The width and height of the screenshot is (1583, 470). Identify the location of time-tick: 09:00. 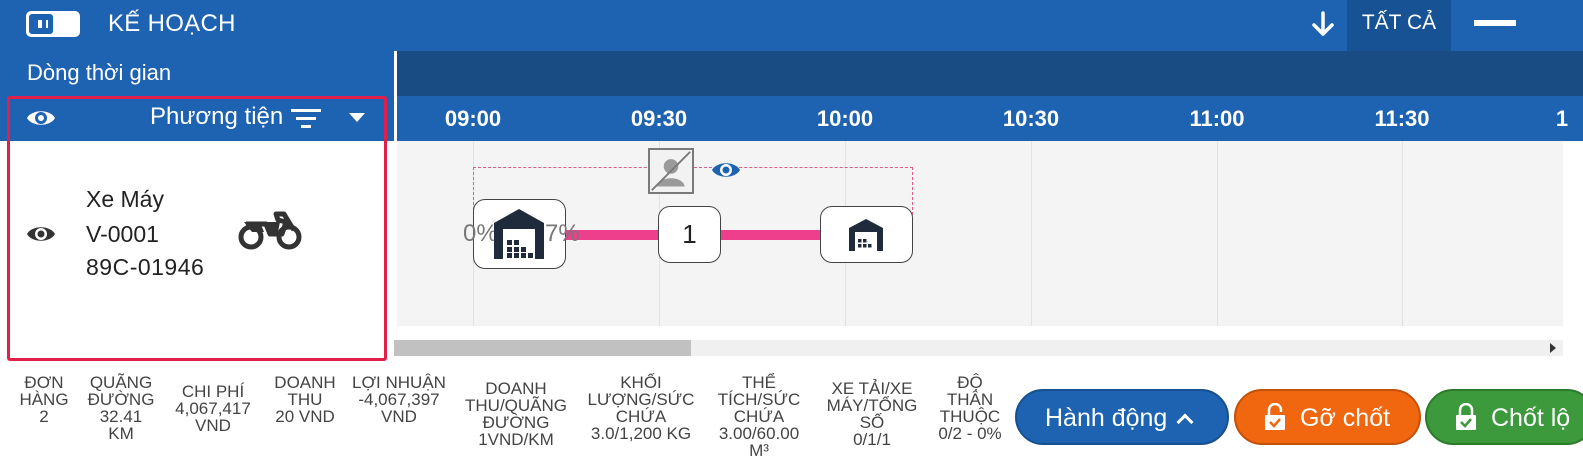
(473, 118).